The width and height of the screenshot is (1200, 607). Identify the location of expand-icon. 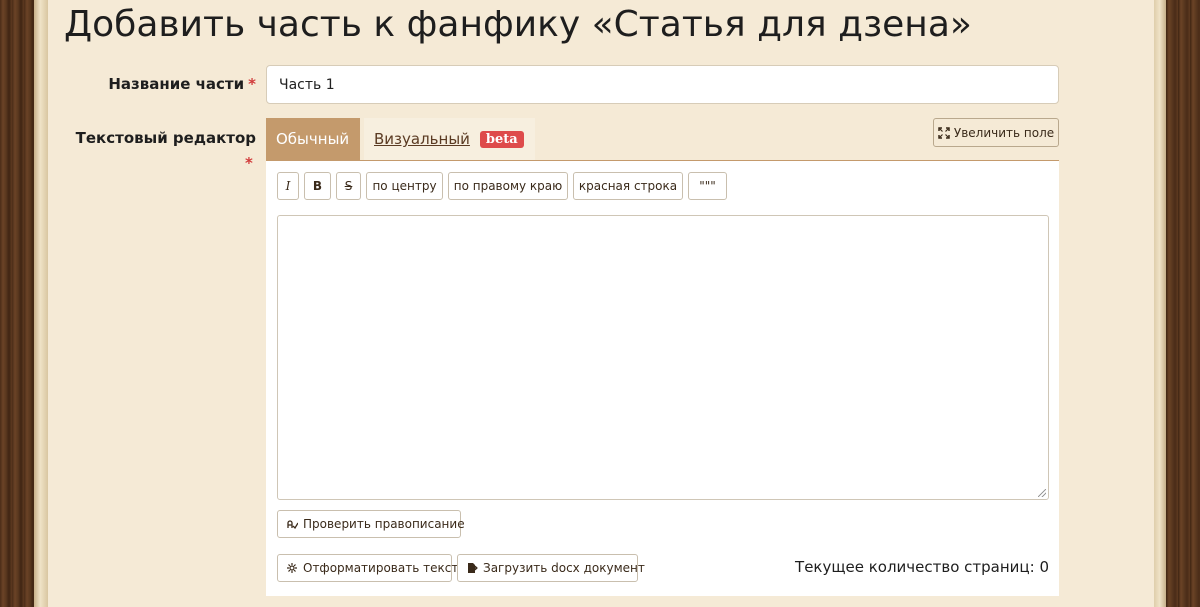
(944, 132).